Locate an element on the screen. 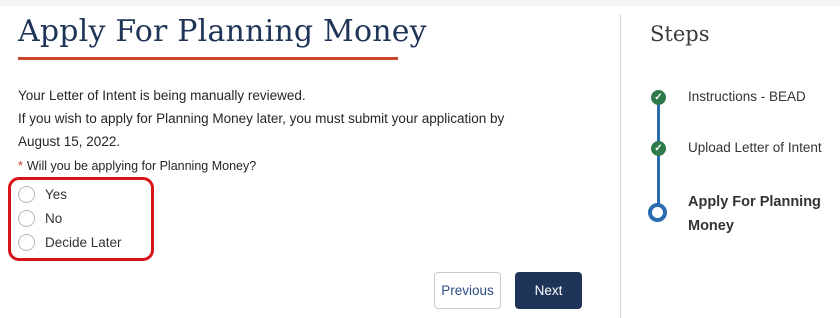 This screenshot has height=318, width=840. current-step-icon is located at coordinates (657, 212).